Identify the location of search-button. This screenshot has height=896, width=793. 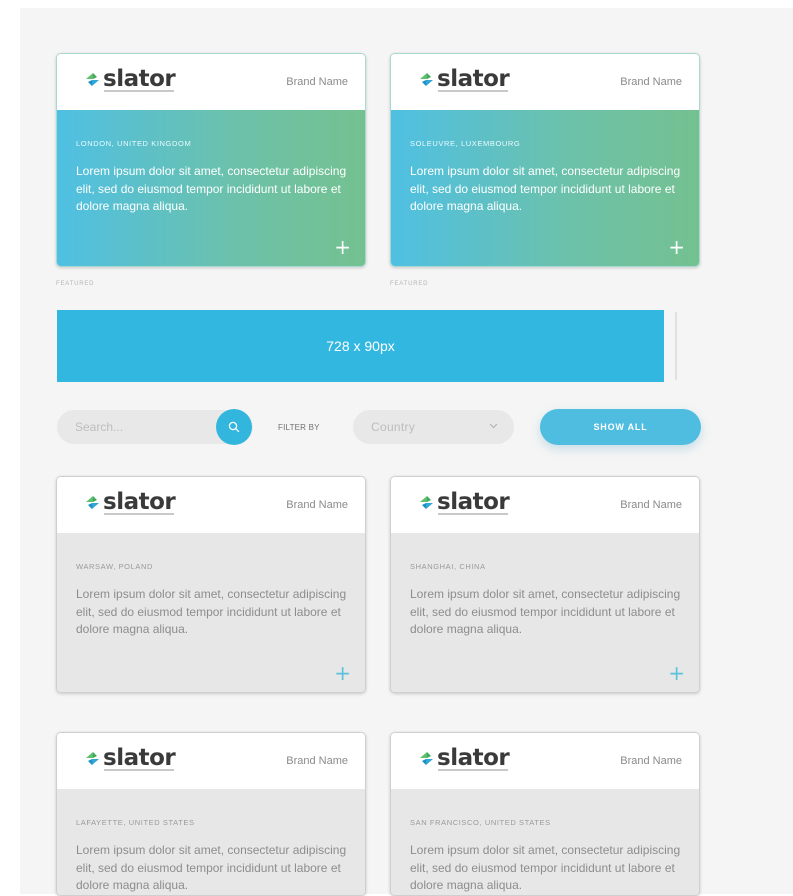
(234, 427).